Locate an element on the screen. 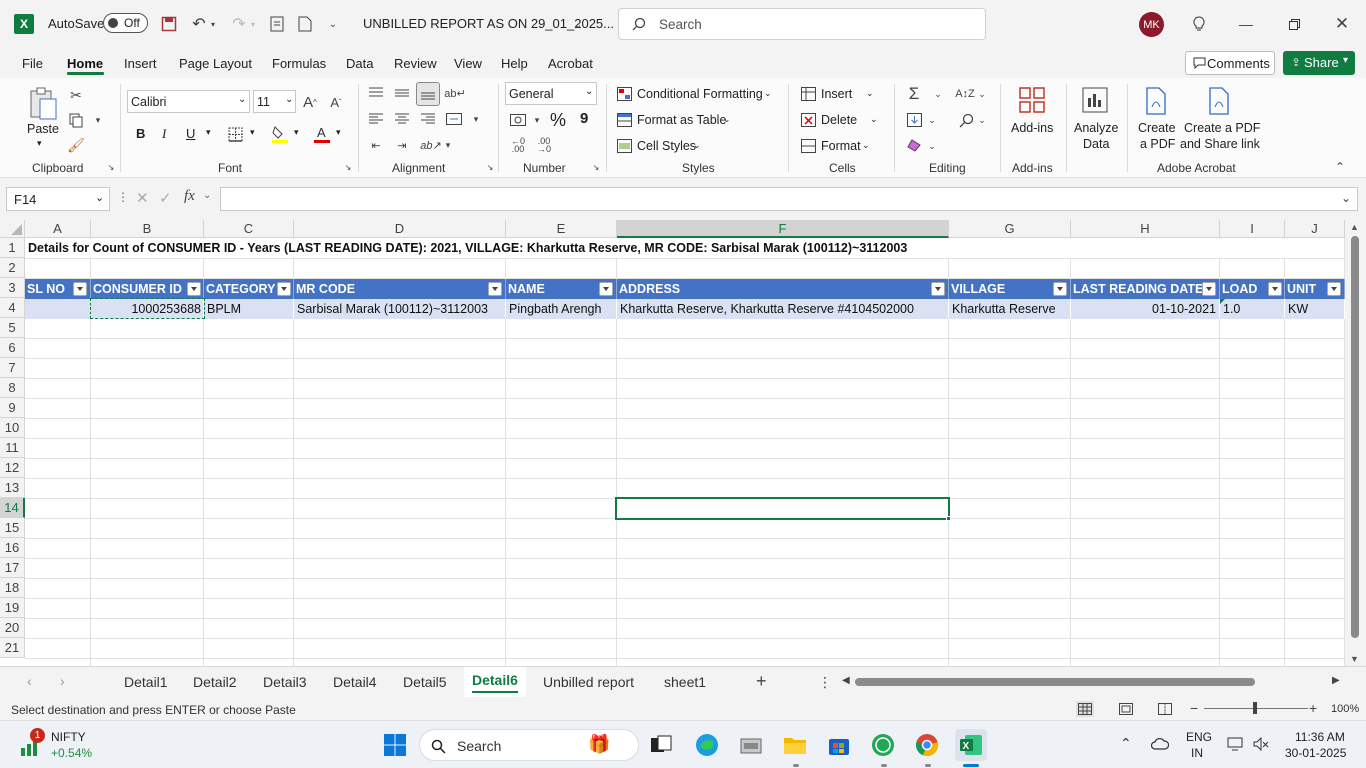 This screenshot has height=768, width=1366. comments-button: Comments is located at coordinates (1230, 63).